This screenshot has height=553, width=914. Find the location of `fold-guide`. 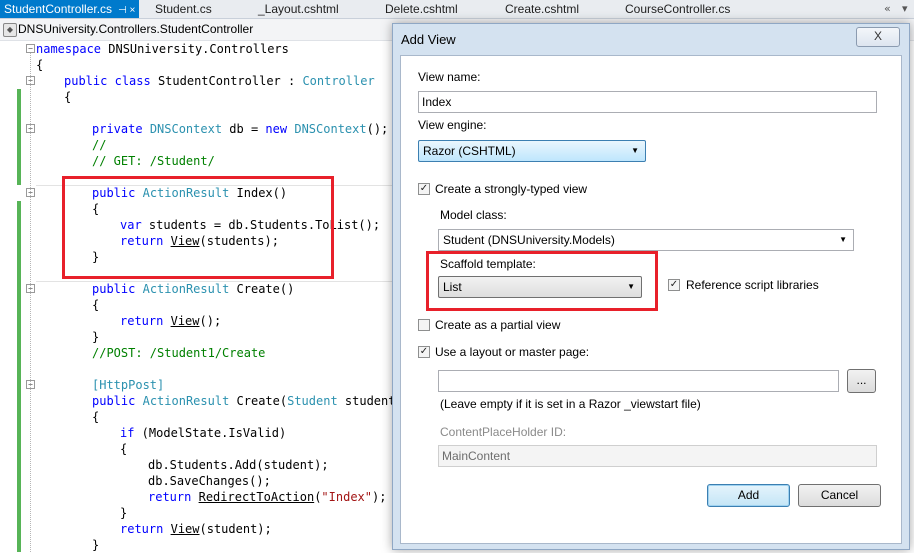

fold-guide is located at coordinates (30, 302).